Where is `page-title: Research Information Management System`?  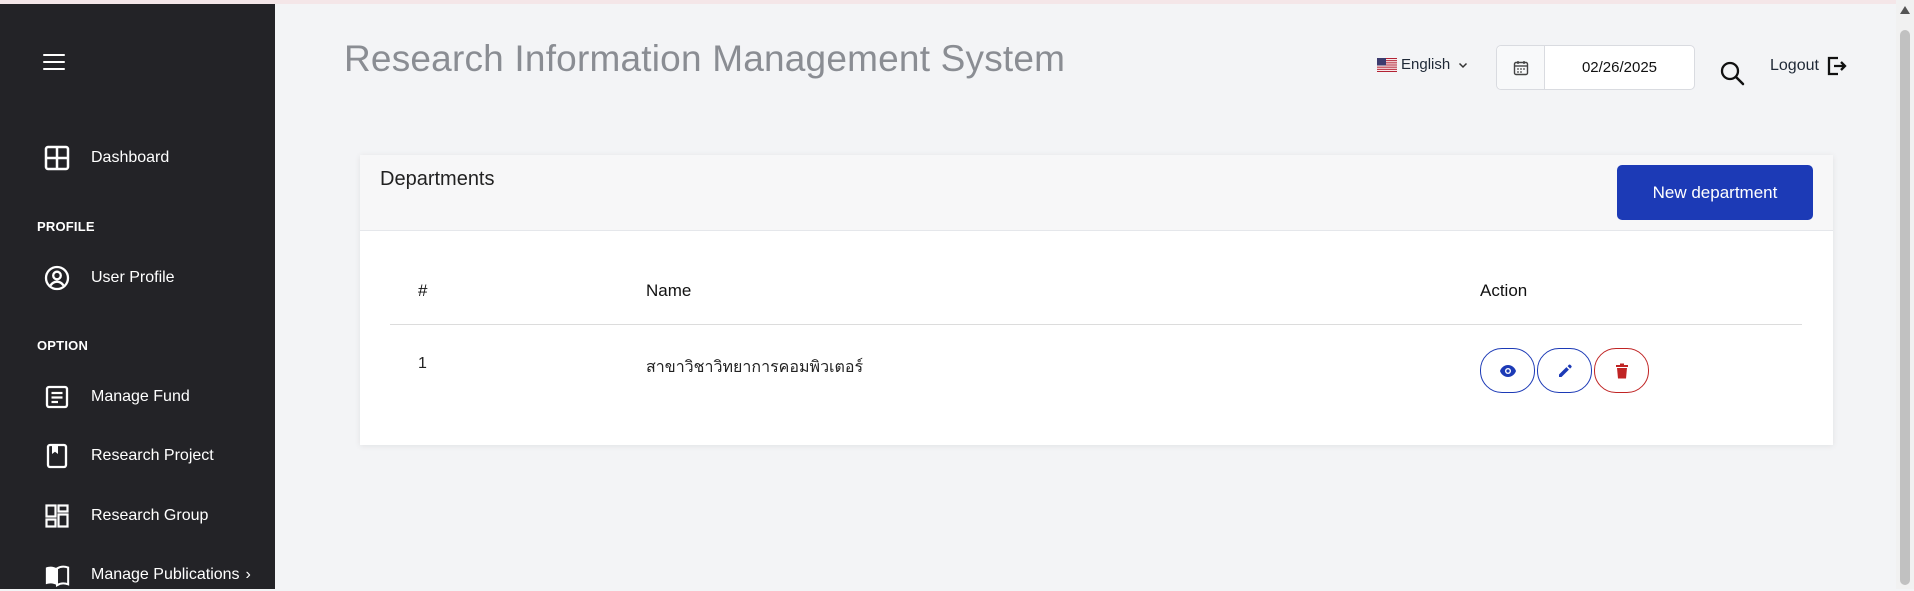
page-title: Research Information Management System is located at coordinates (705, 58).